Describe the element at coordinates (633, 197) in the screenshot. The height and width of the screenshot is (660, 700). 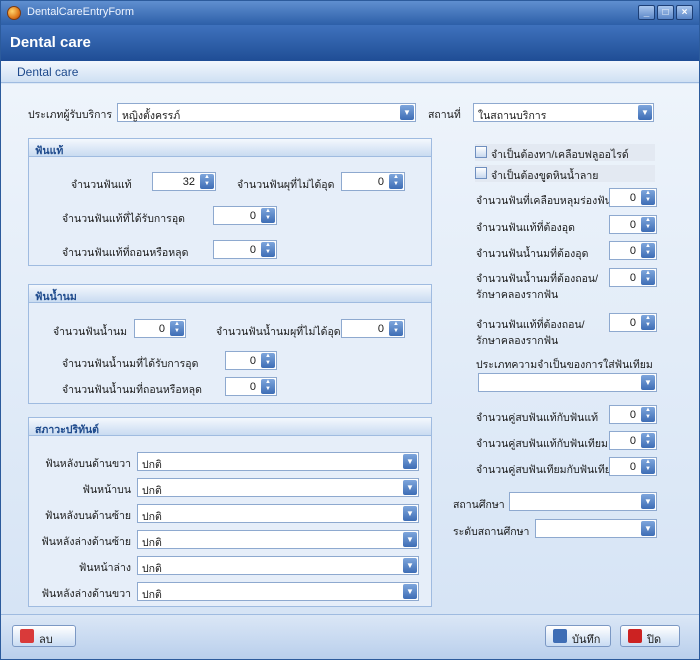
I see `sealant-stepper: 0 ▲ ▼` at that location.